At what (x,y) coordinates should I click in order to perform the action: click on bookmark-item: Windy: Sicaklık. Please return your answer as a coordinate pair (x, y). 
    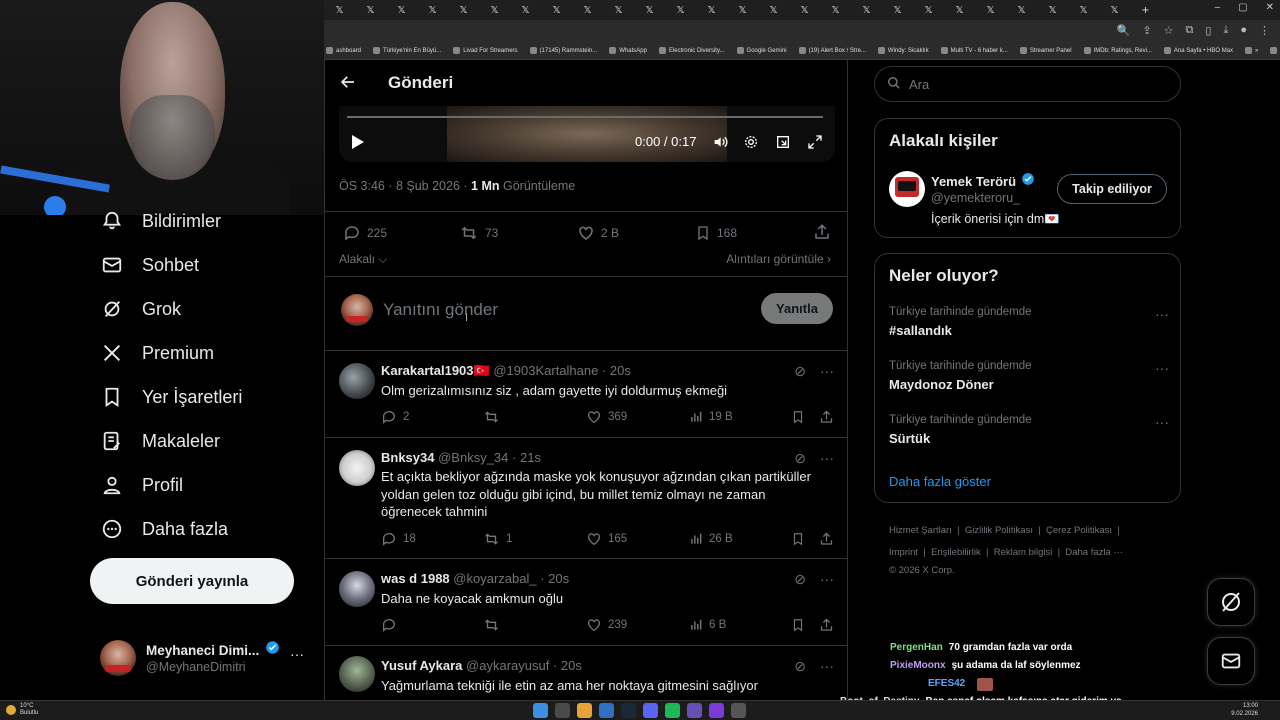
    Looking at the image, I should click on (903, 50).